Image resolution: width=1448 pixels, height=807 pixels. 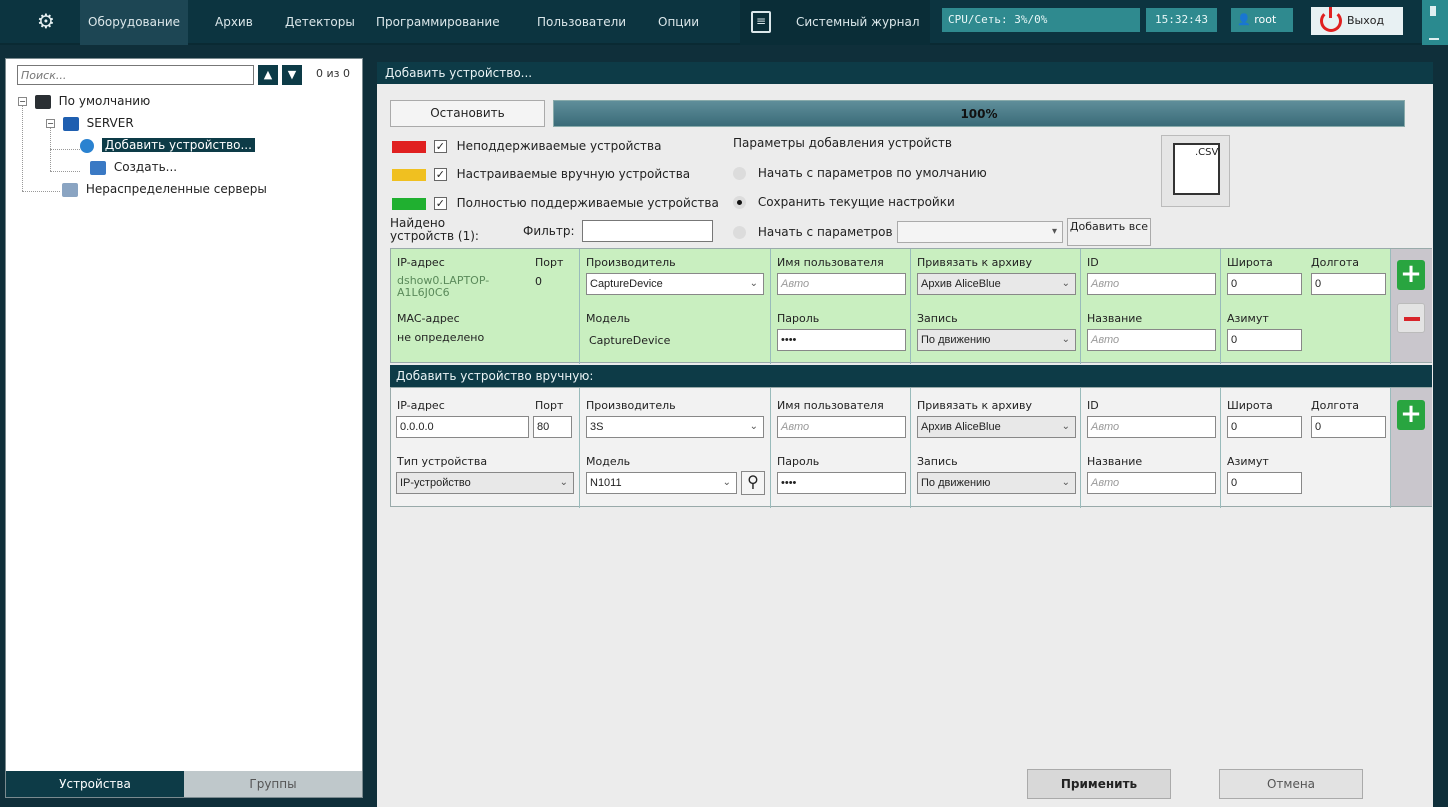 I want to click on user-badge: 👤 root, so click(x=1262, y=20).